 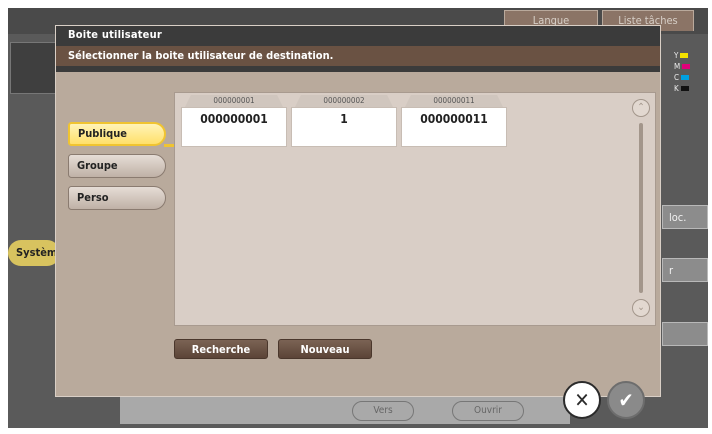 I want to click on scrollbar: ⌃ ⌄, so click(x=641, y=208).